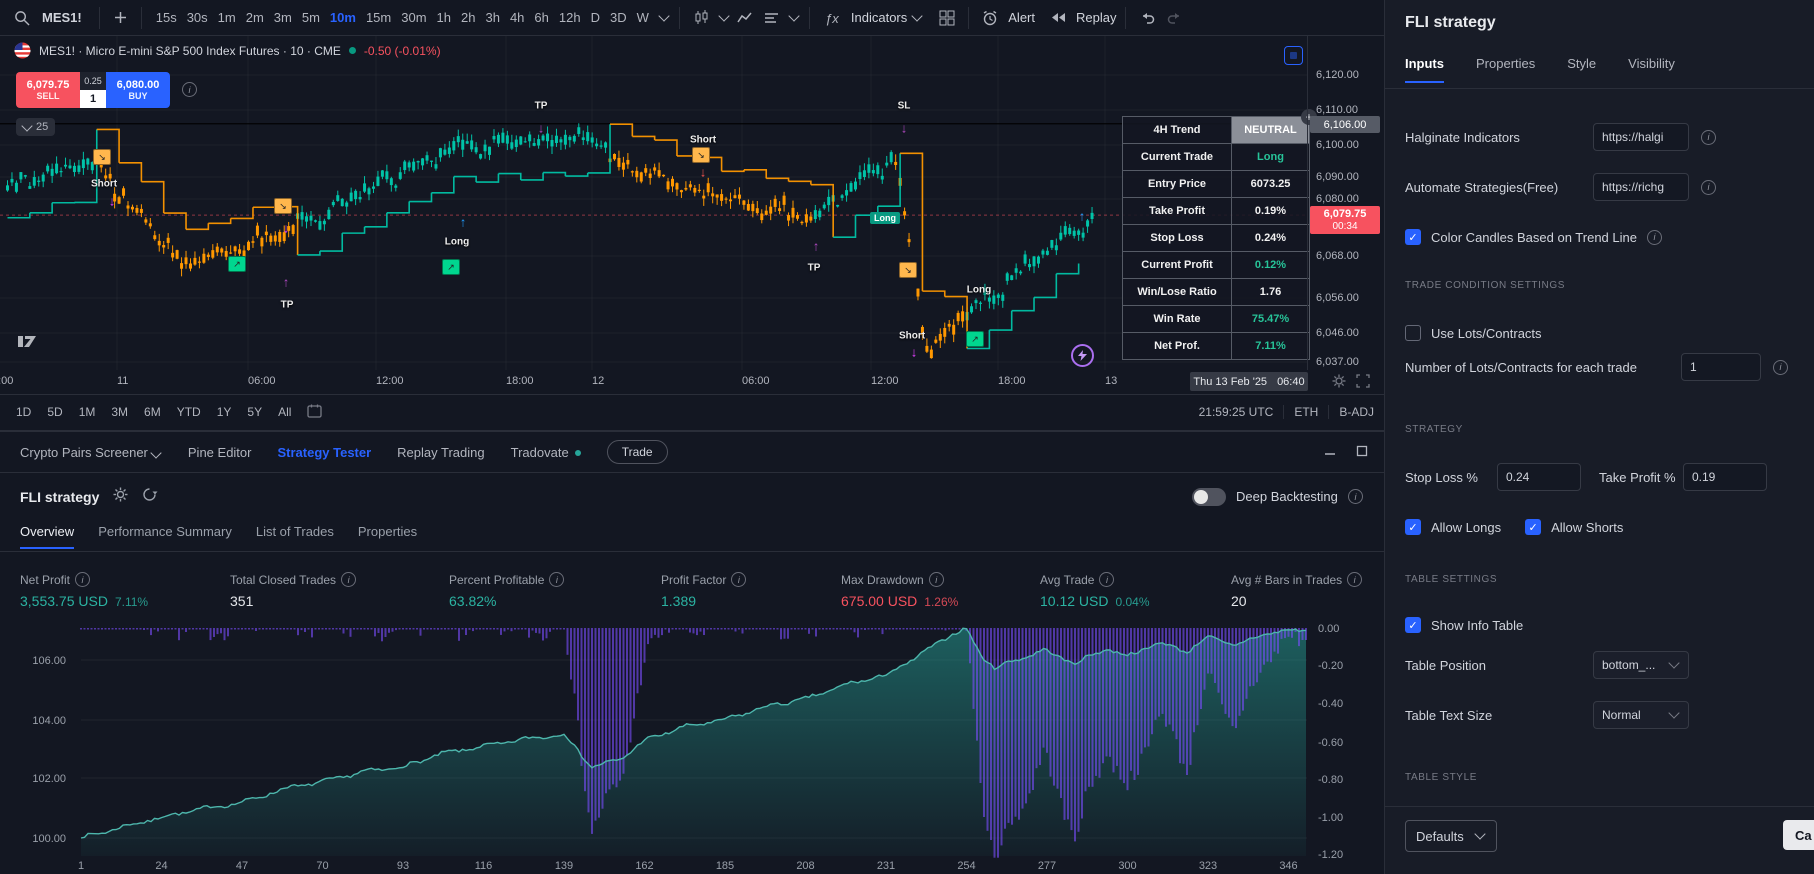  What do you see at coordinates (138, 90) in the screenshot?
I see `buy-button: 6,080.00 BUY` at bounding box center [138, 90].